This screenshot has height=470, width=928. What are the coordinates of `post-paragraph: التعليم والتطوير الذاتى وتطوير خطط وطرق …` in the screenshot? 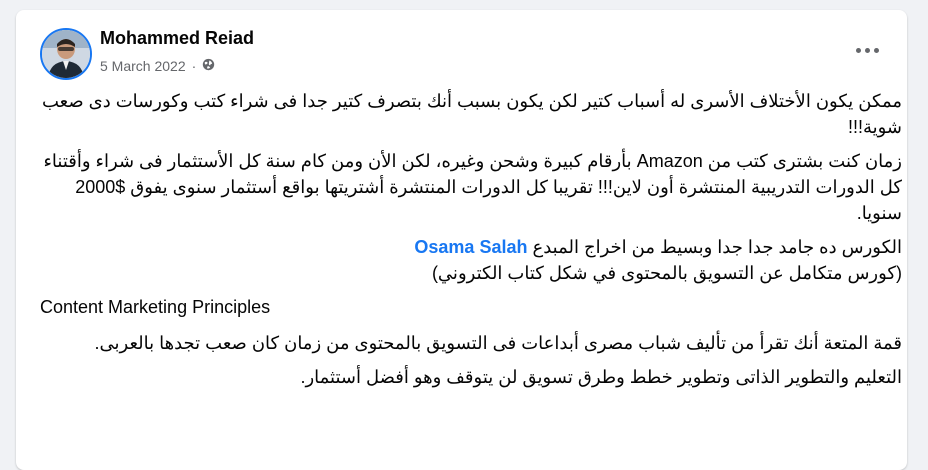 It's located at (601, 377).